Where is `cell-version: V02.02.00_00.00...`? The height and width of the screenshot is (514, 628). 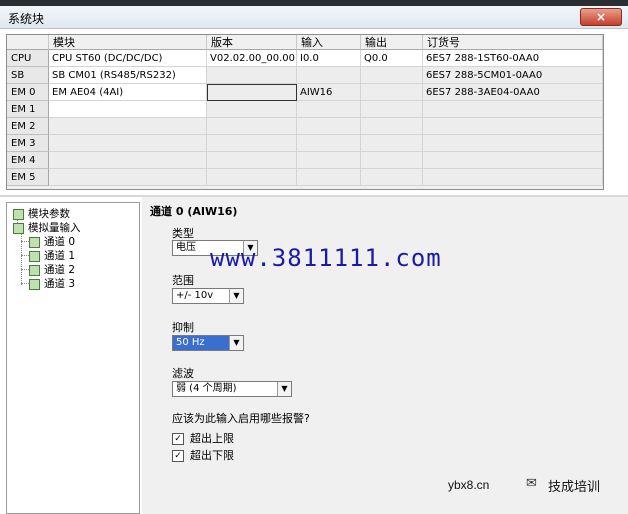
cell-version: V02.02.00_00.00... is located at coordinates (252, 58).